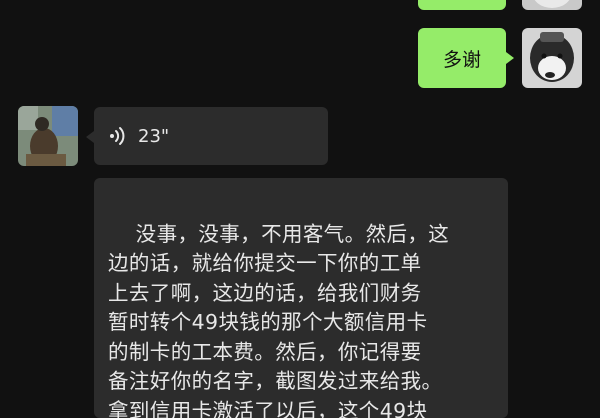  What do you see at coordinates (119, 136) in the screenshot?
I see `voice-wave-icon` at bounding box center [119, 136].